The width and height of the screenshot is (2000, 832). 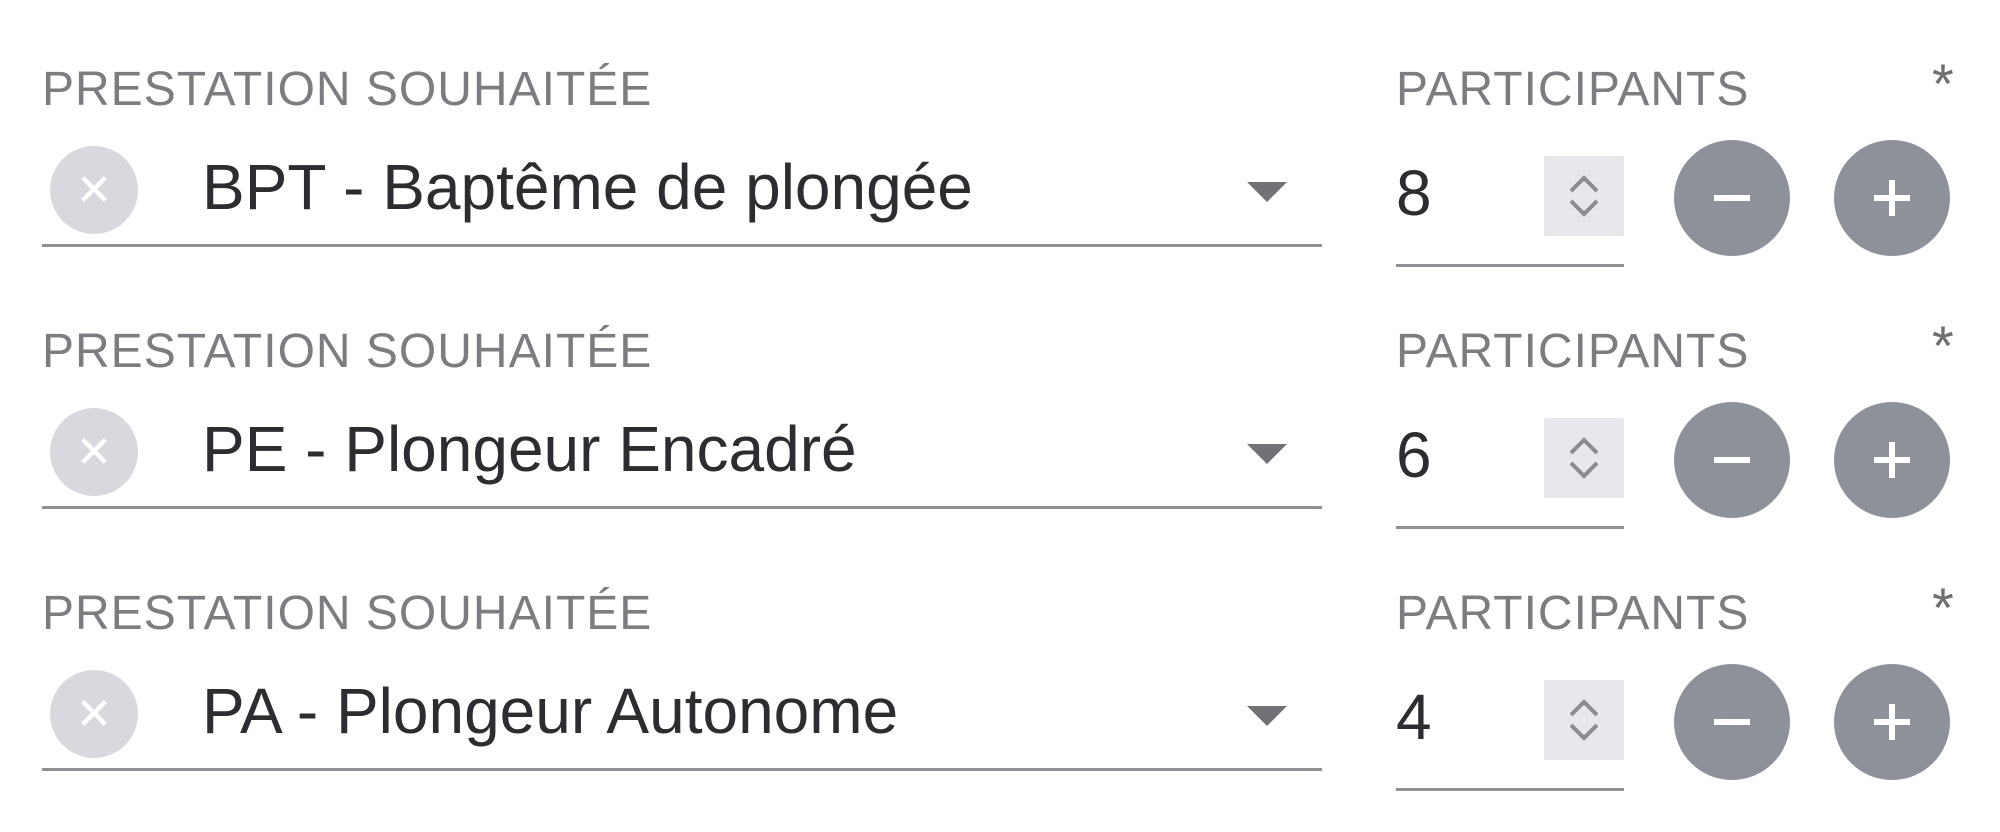 I want to click on prestation-select-value: PE - Plongeur Encadré, so click(x=529, y=449).